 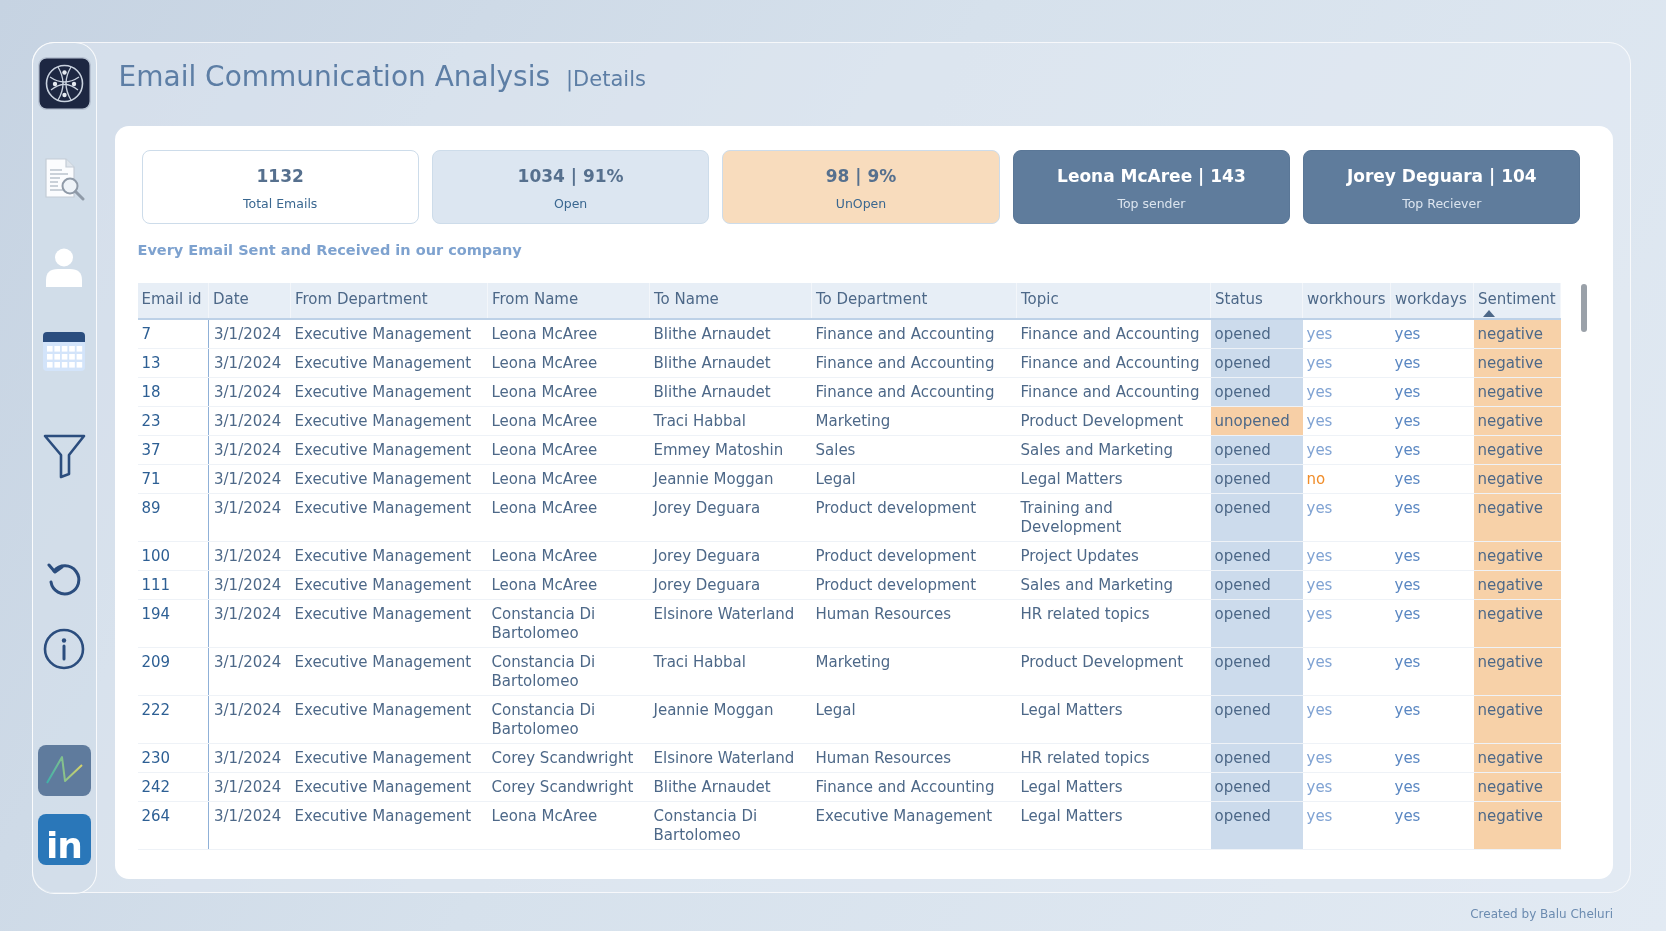 What do you see at coordinates (173, 623) in the screenshot?
I see `table-cell: 194` at bounding box center [173, 623].